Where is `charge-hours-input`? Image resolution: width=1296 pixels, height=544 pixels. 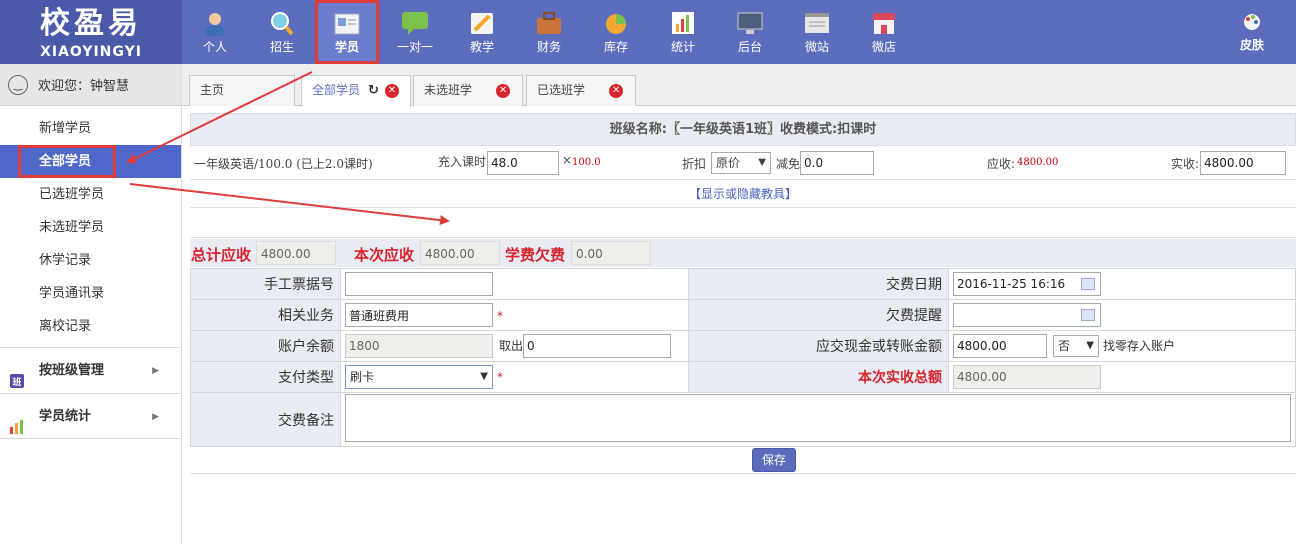 charge-hours-input is located at coordinates (523, 163).